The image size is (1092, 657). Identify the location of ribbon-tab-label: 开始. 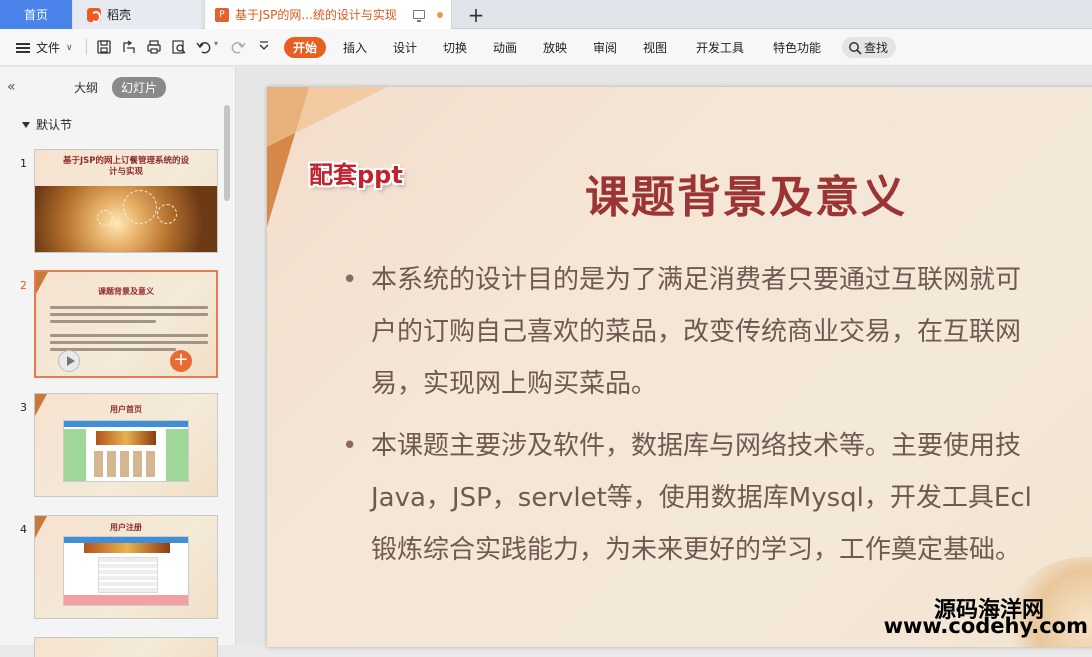
(305, 48).